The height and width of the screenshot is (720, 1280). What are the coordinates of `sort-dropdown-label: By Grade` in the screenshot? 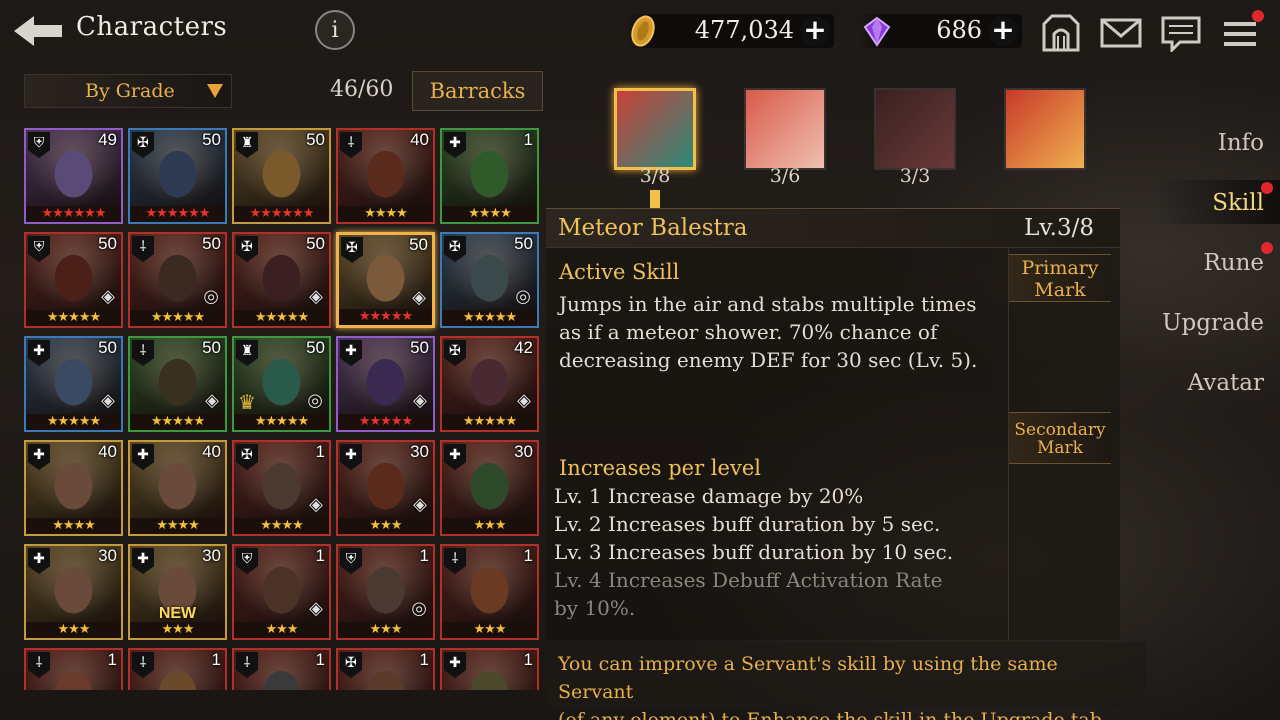 It's located at (130, 91).